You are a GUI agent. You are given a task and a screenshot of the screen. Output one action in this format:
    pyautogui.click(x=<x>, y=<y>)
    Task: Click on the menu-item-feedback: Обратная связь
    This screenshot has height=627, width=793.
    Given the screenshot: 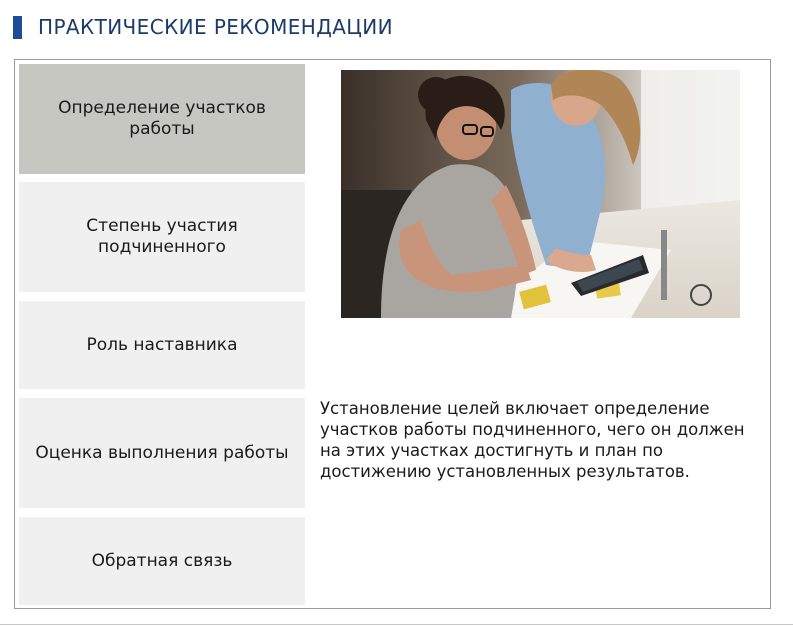 What is the action you would take?
    pyautogui.click(x=162, y=561)
    